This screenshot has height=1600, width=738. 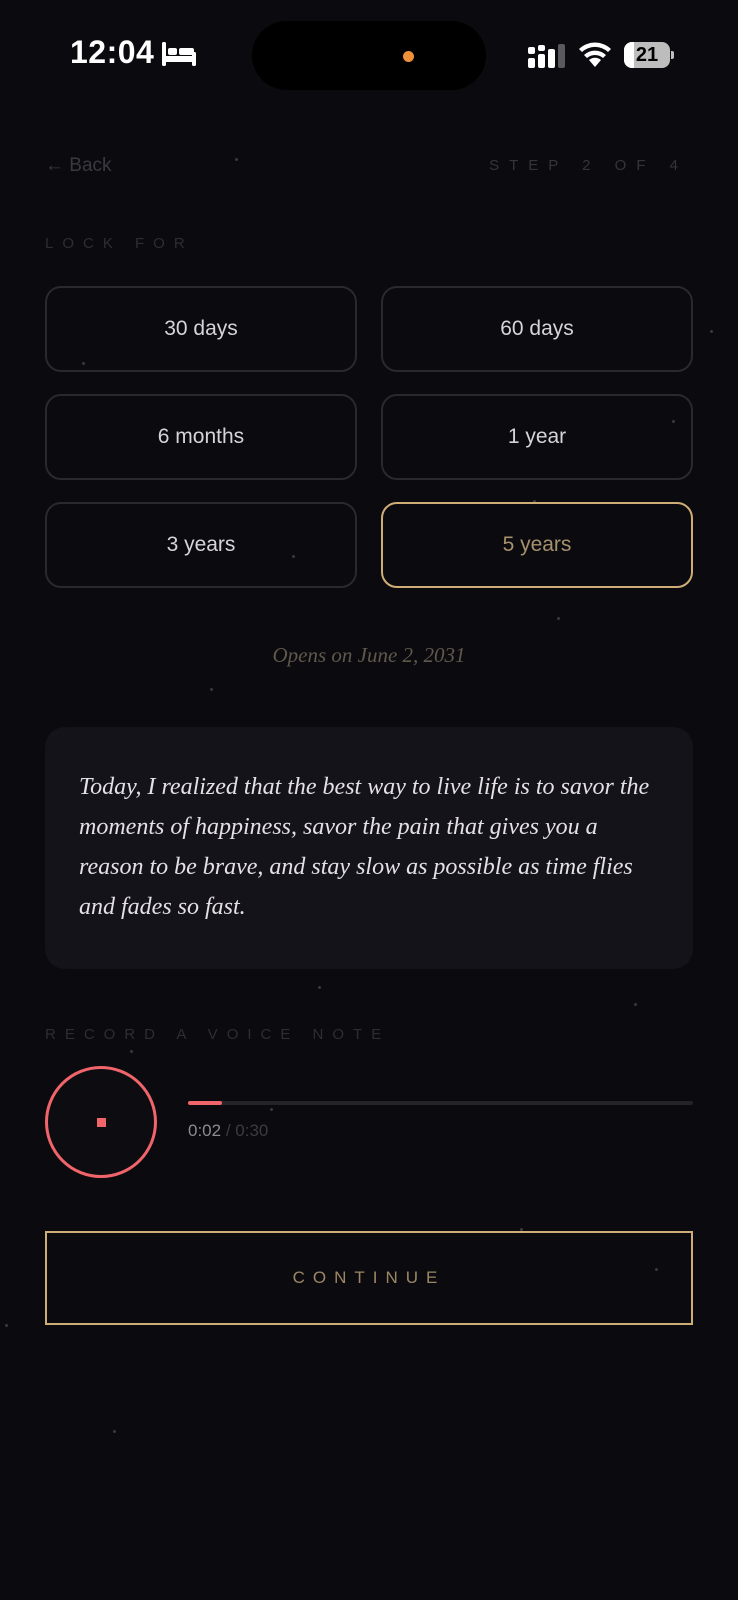 I want to click on lock-option-1-year: 1 year, so click(x=537, y=437).